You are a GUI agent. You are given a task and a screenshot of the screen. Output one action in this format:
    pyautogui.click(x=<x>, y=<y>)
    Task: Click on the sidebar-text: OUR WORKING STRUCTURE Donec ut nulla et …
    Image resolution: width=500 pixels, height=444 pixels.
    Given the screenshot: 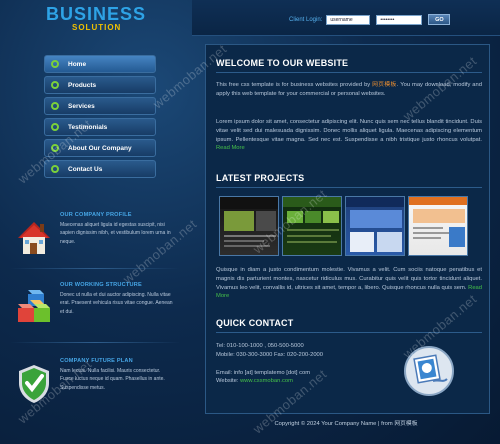 What is the action you would take?
    pyautogui.click(x=117, y=299)
    